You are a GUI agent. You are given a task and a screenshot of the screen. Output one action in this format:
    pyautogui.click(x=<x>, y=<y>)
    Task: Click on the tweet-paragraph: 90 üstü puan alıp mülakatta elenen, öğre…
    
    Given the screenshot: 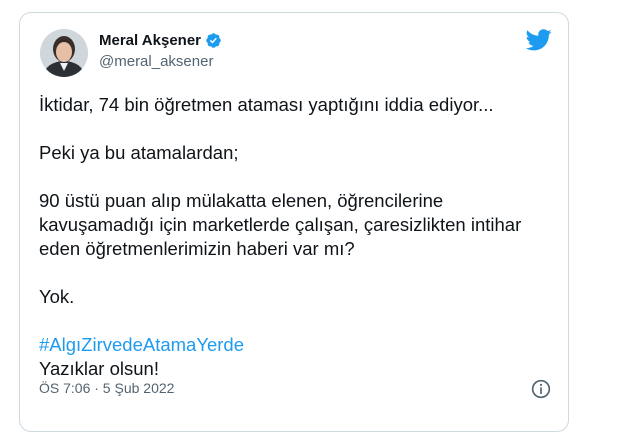 What is the action you would take?
    pyautogui.click(x=280, y=224)
    